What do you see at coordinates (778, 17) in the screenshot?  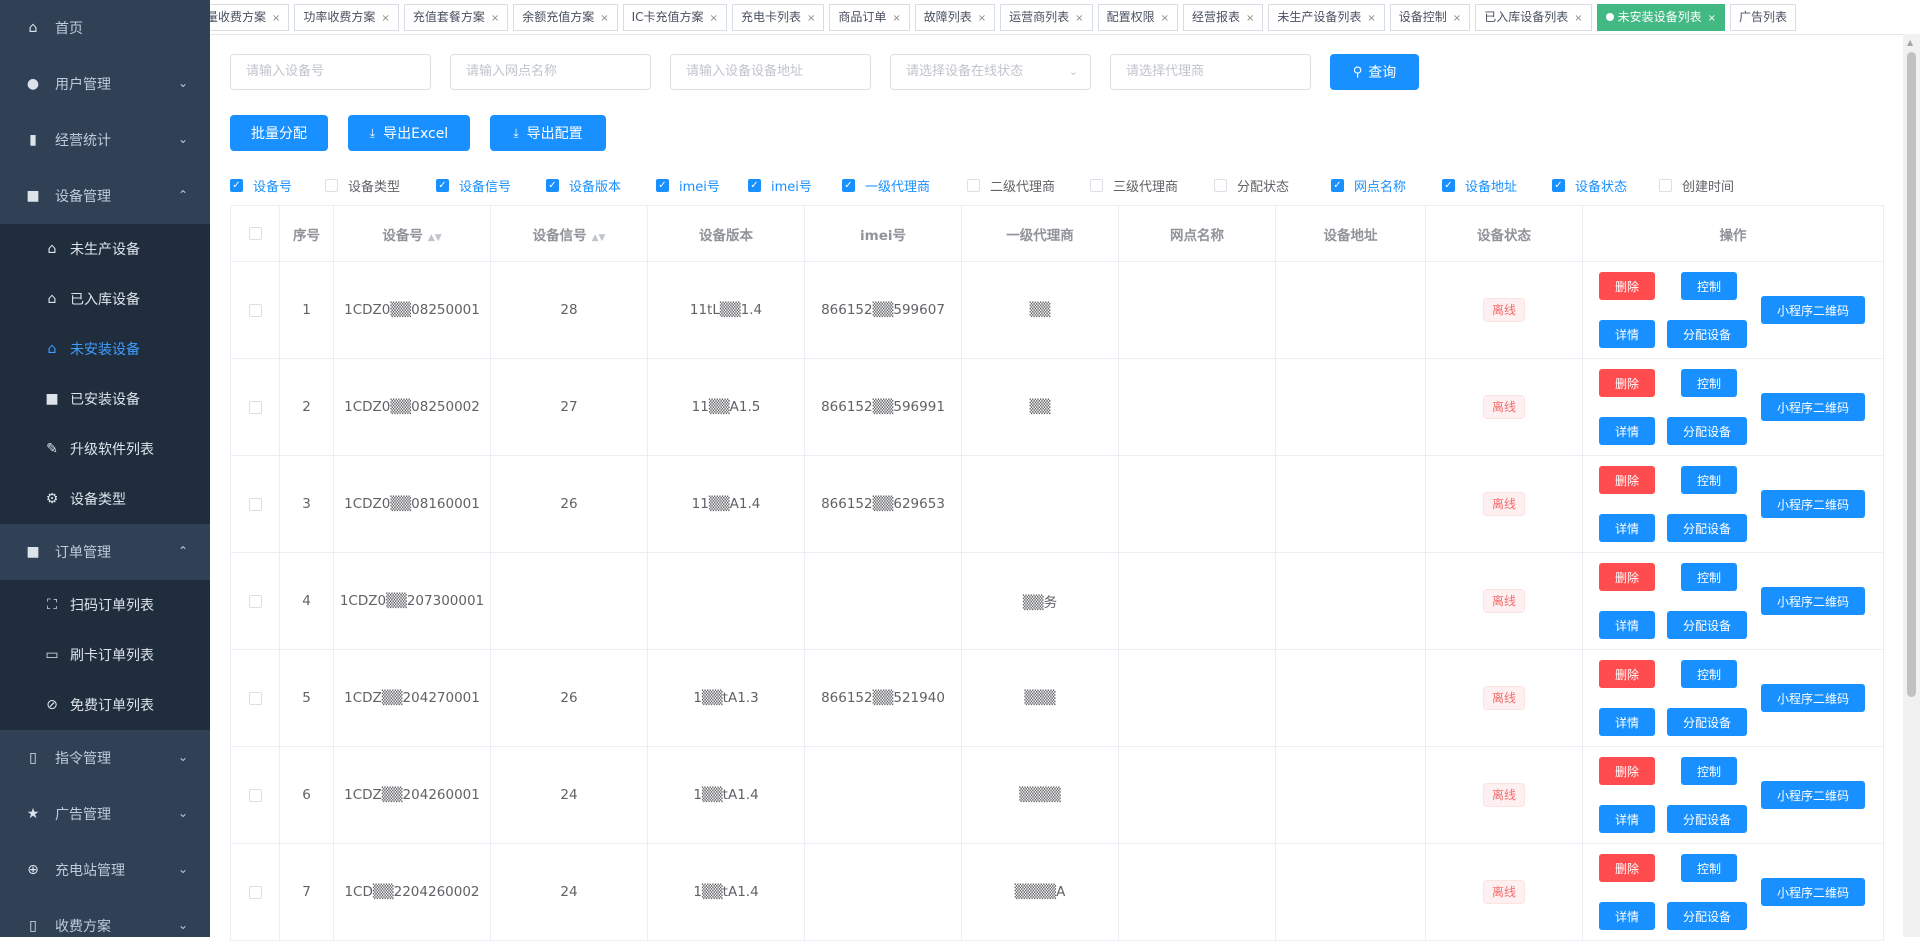 I see `tab-tag: 充电卡列表 ×` at bounding box center [778, 17].